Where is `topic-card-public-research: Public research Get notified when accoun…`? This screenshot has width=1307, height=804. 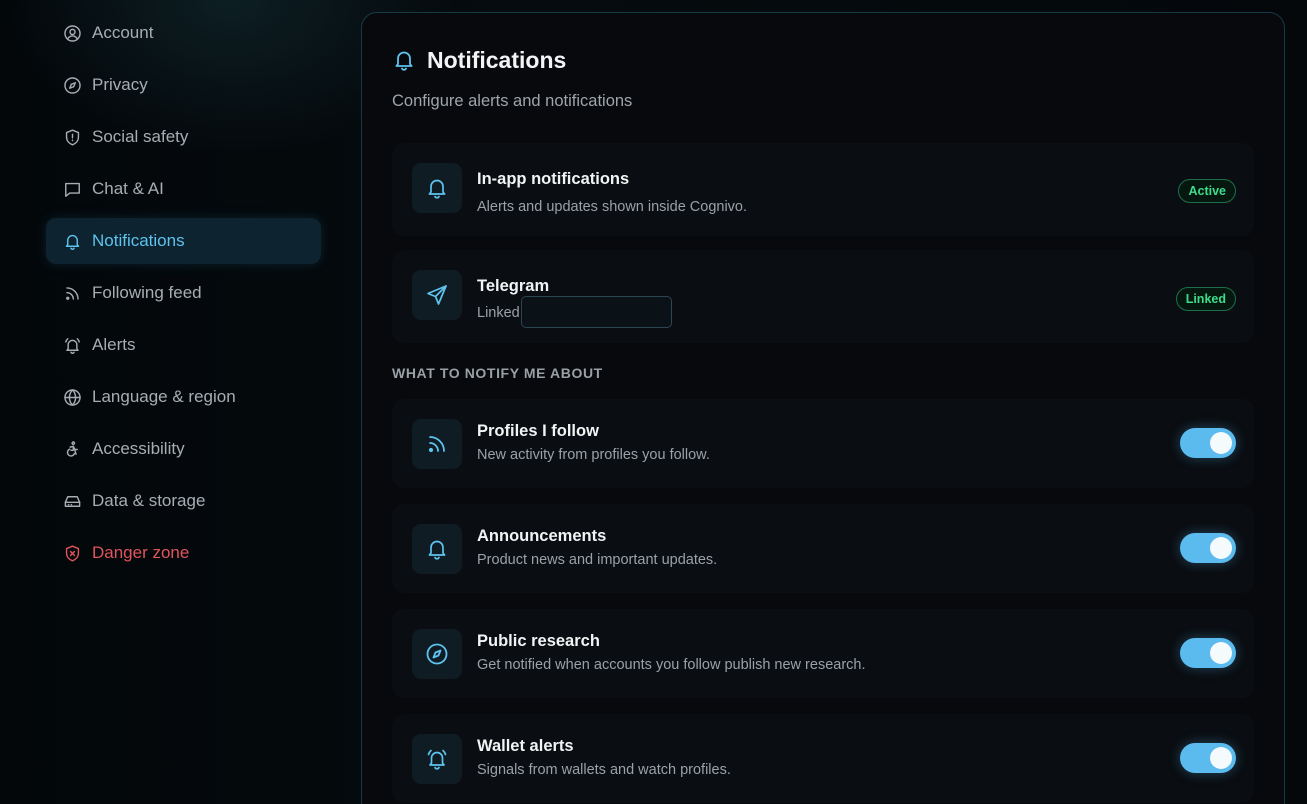
topic-card-public-research: Public research Get notified when accoun… is located at coordinates (823, 653).